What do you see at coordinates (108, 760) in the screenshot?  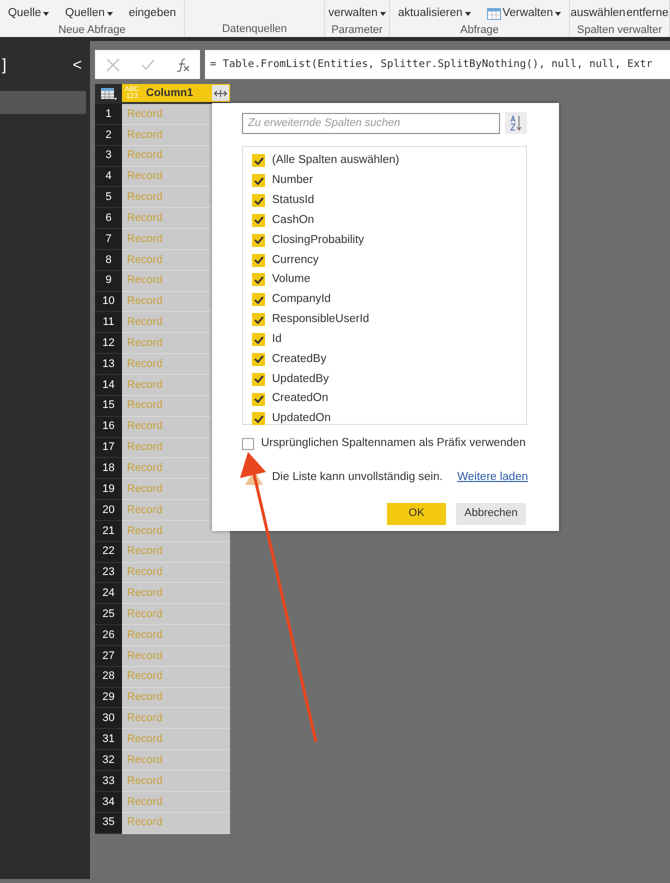 I see `row-number: 32` at bounding box center [108, 760].